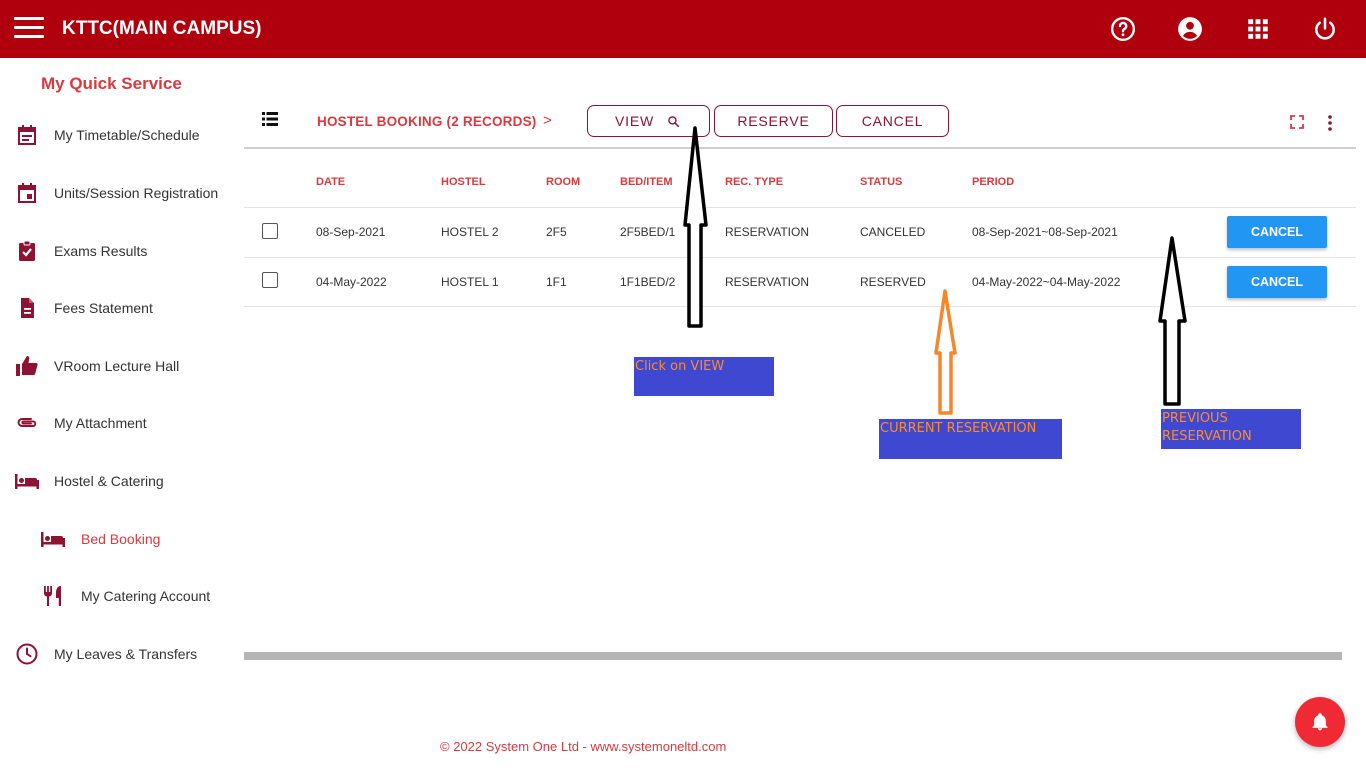 Image resolution: width=1366 pixels, height=768 pixels. I want to click on annotation-previous-reservation: PREVIOUS RESERVATION, so click(1231, 429).